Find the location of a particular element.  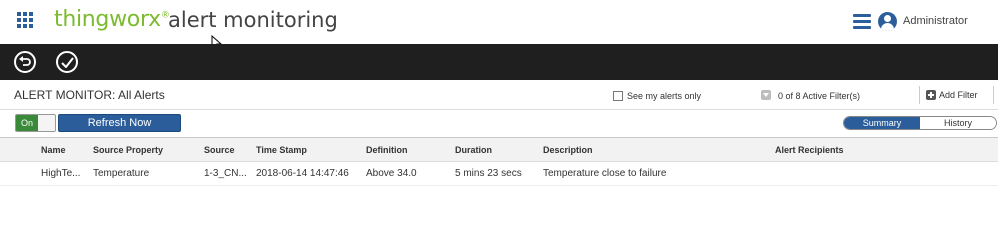

user-name: Administrator is located at coordinates (935, 21).